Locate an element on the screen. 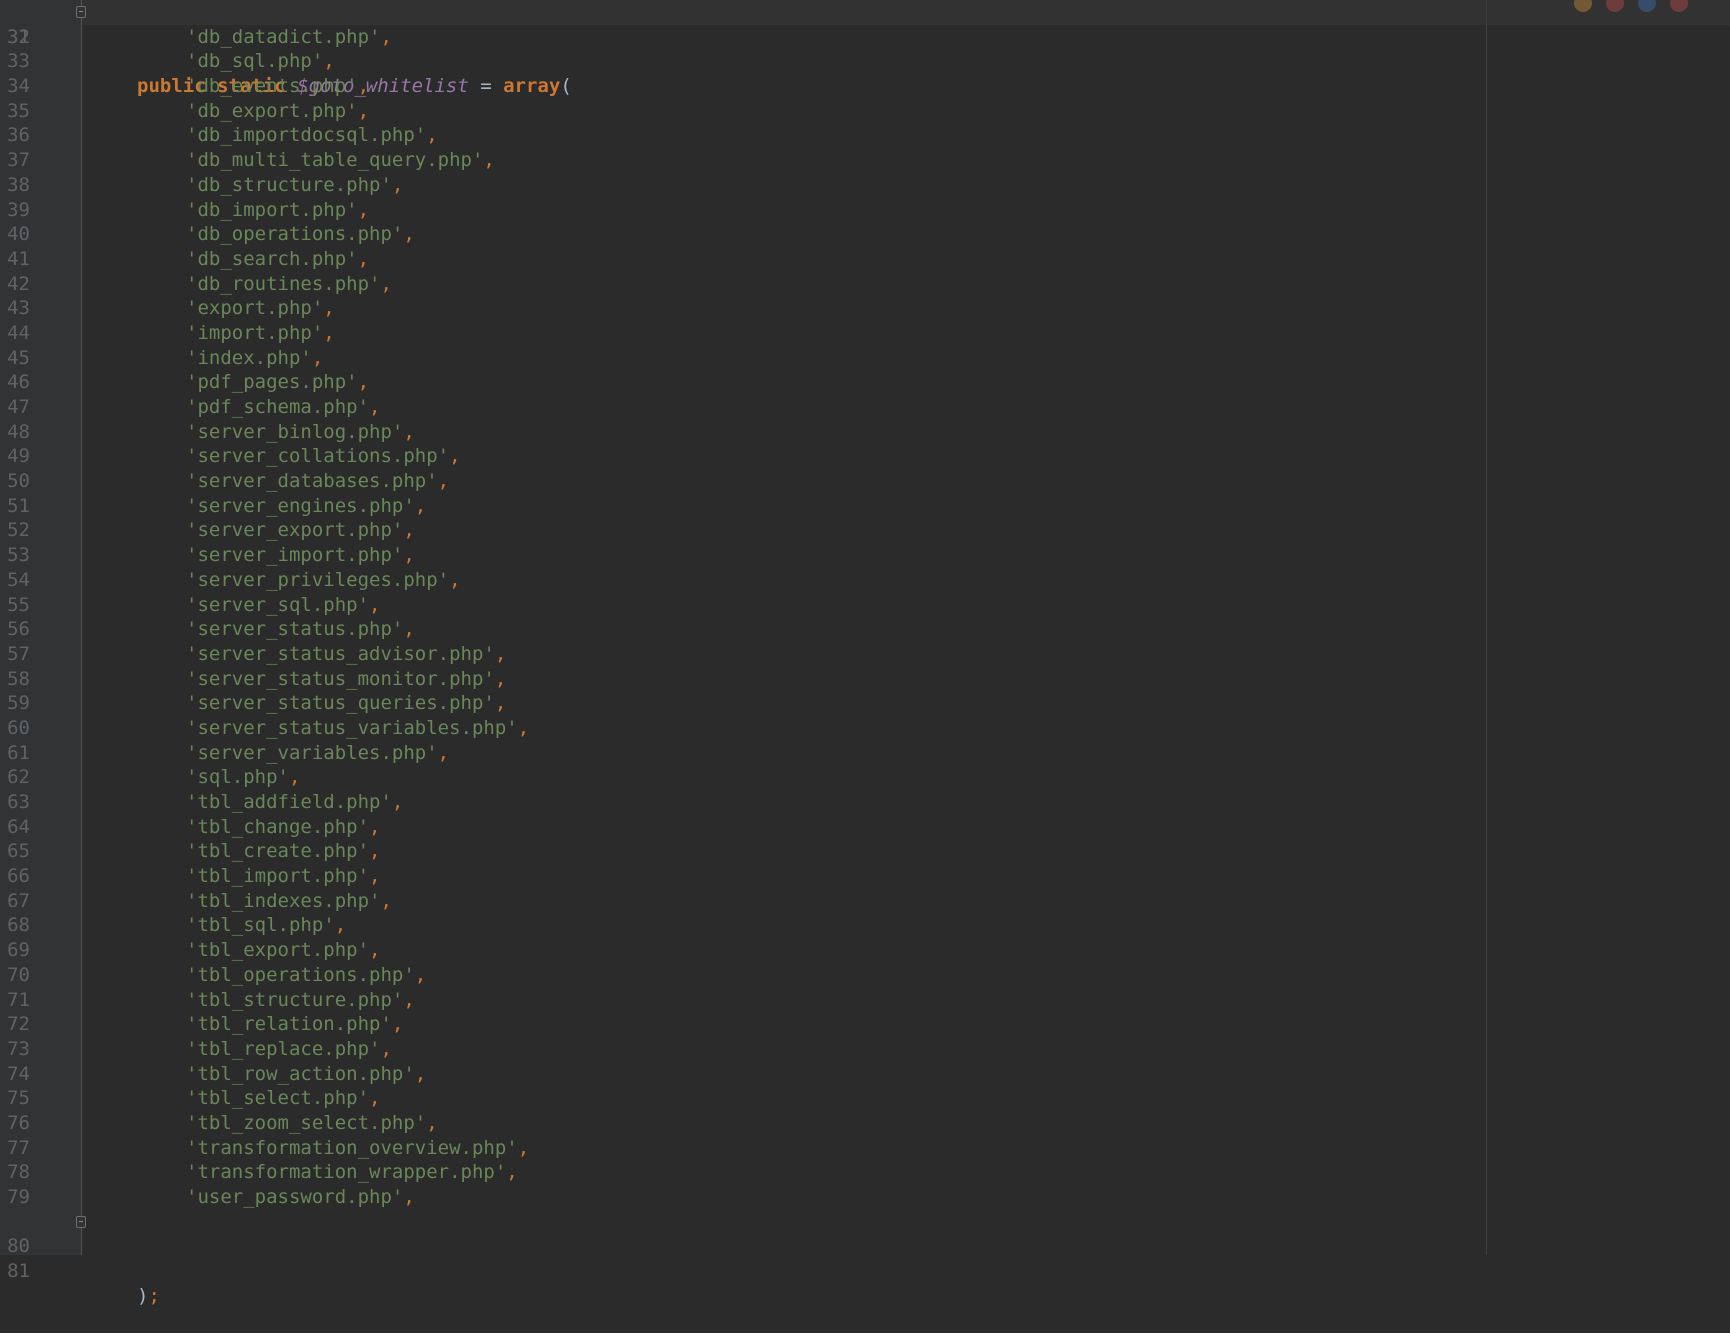 The width and height of the screenshot is (1730, 1333). code-line-empty: 81 is located at coordinates (865, 1258).